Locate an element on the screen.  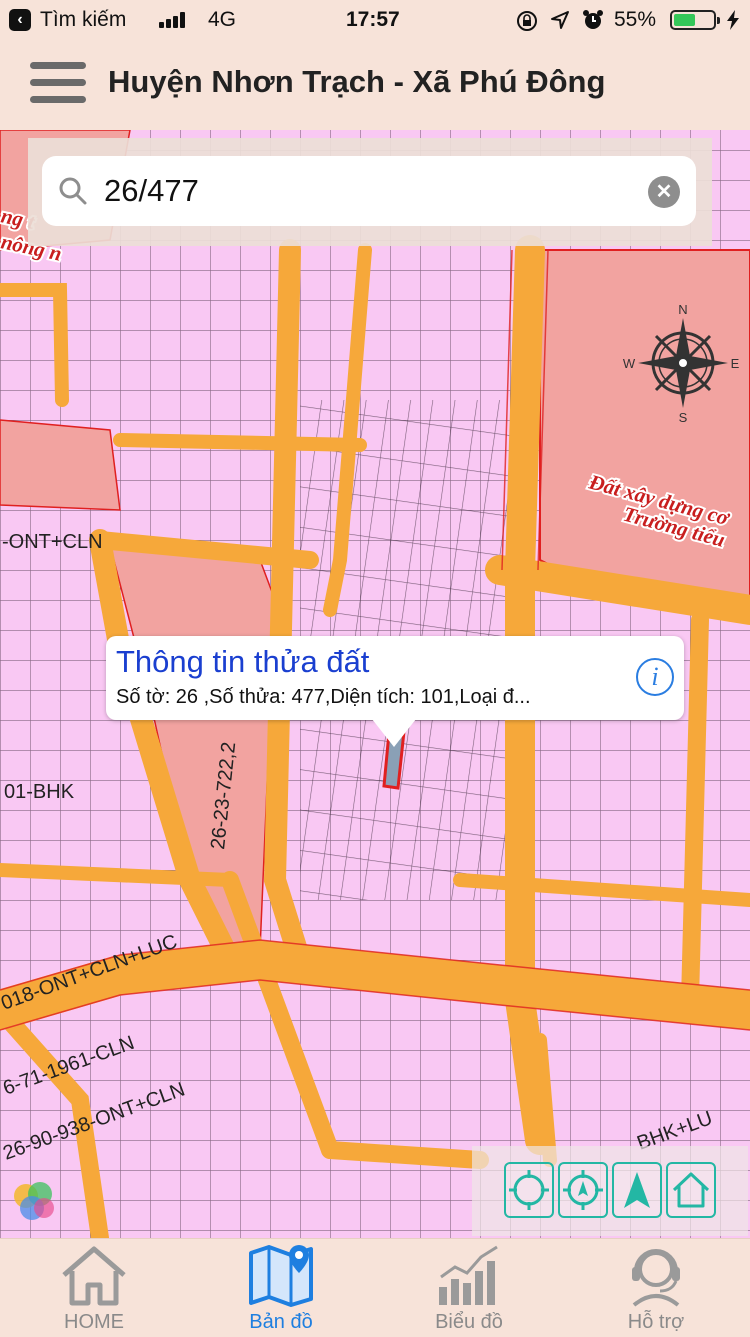
locate-button is located at coordinates (529, 1190).